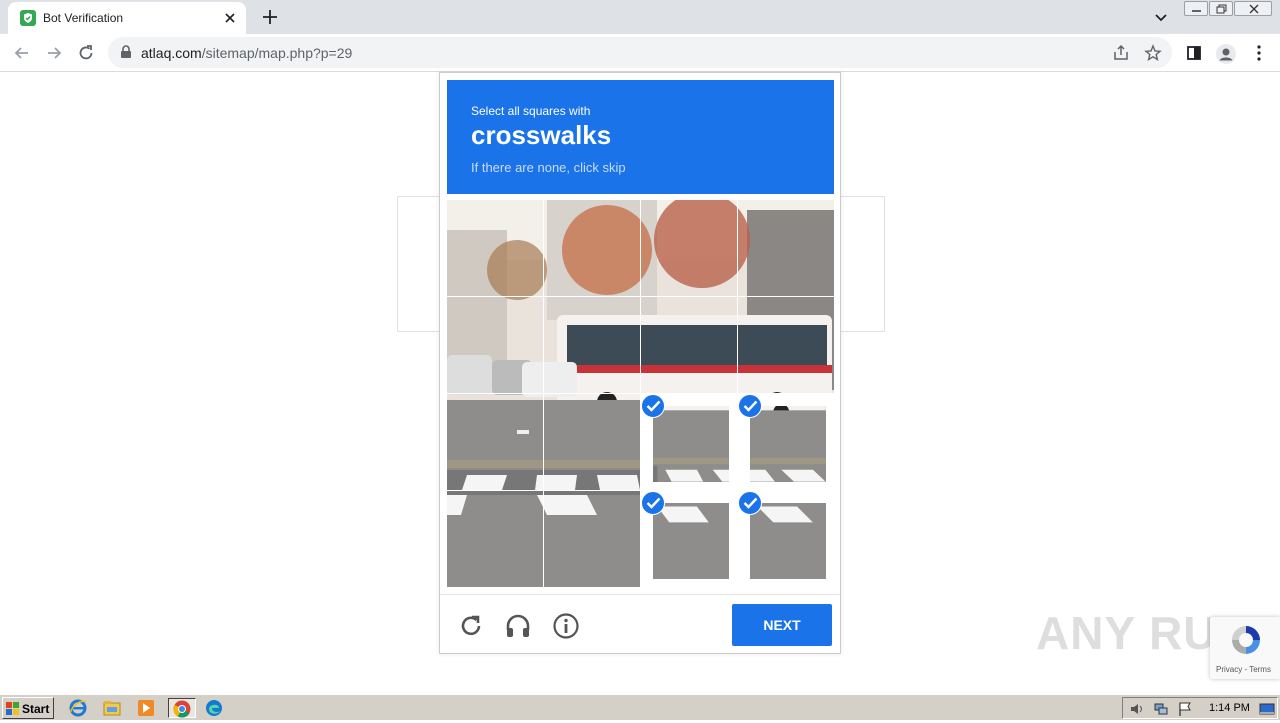  I want to click on share-icon, so click(1121, 53).